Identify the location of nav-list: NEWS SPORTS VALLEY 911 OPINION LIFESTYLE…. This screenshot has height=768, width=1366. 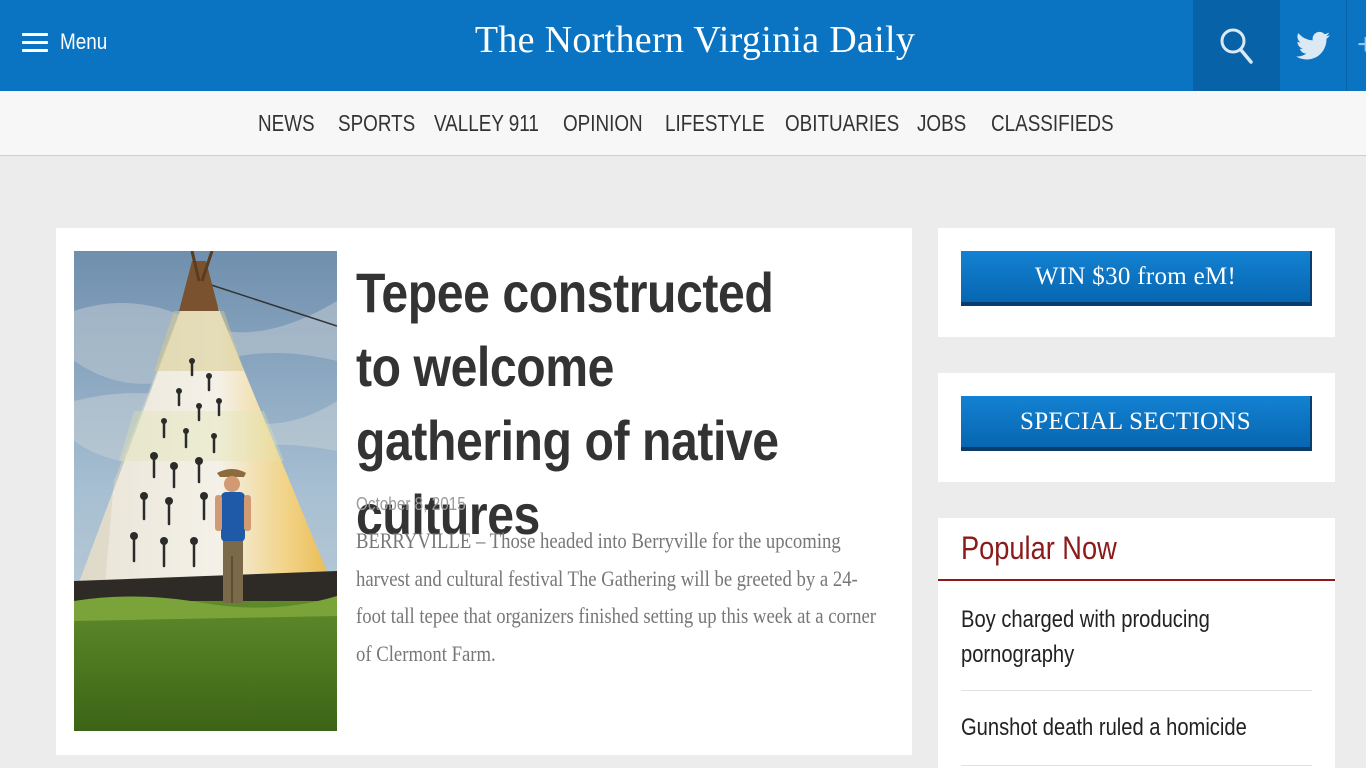
(689, 123).